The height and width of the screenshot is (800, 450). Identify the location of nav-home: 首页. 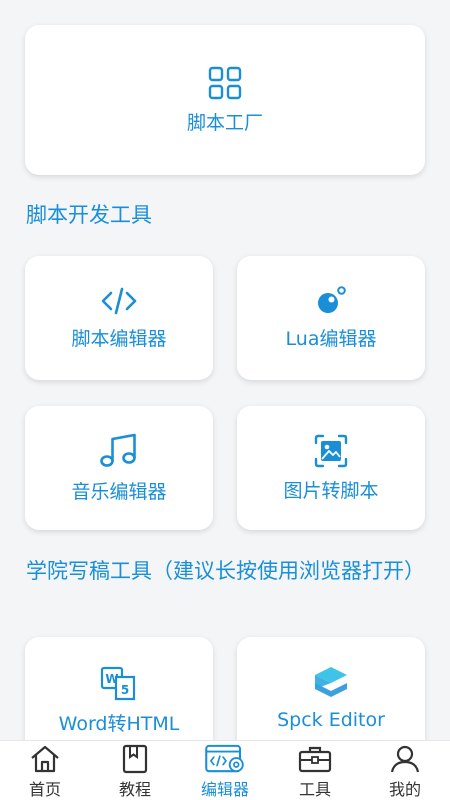
(45, 770).